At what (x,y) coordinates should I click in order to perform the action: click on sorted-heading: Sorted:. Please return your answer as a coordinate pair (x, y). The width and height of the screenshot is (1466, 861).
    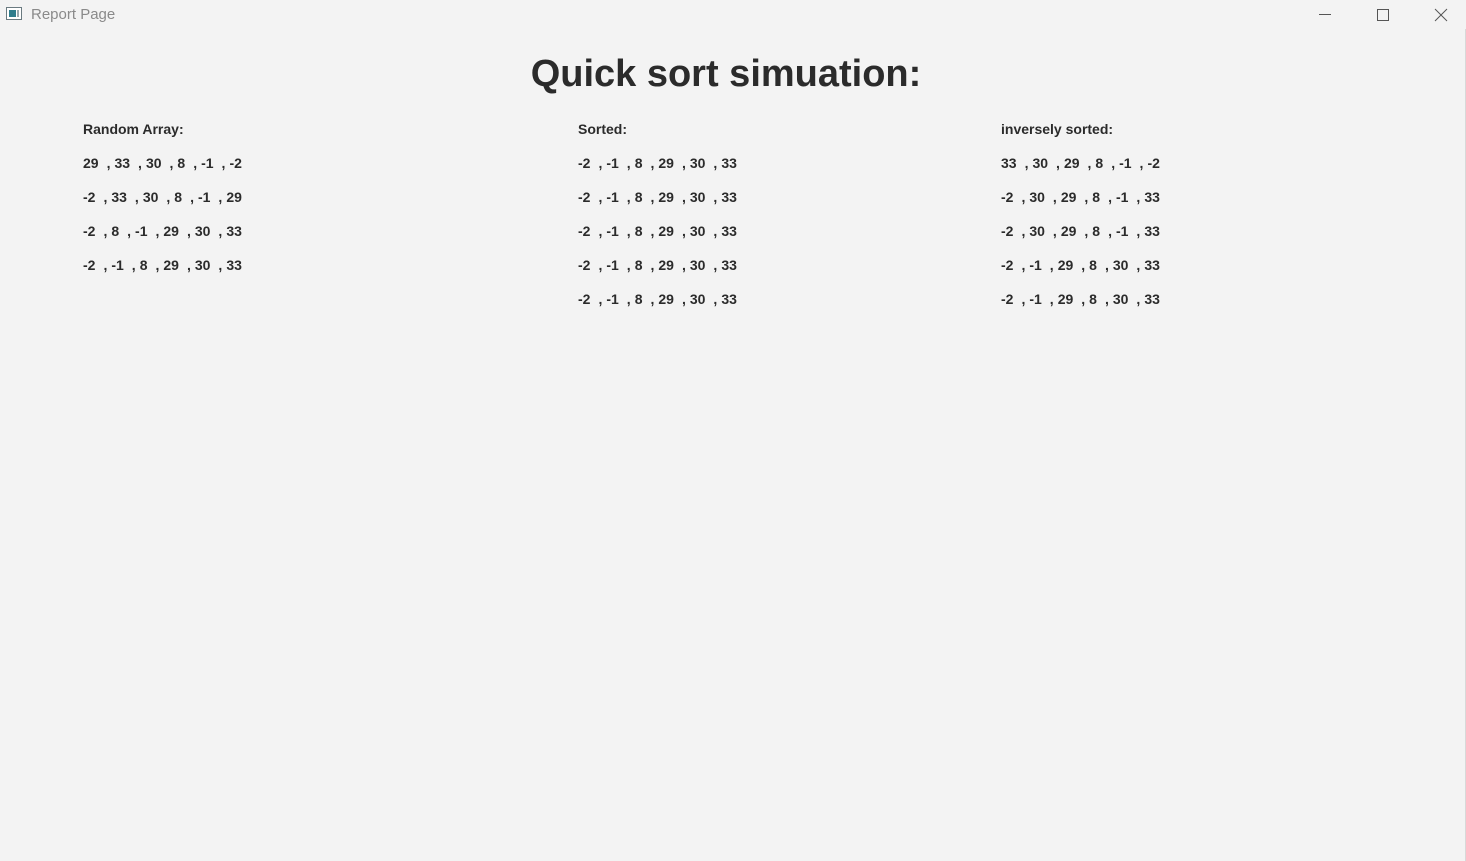
    Looking at the image, I should click on (602, 129).